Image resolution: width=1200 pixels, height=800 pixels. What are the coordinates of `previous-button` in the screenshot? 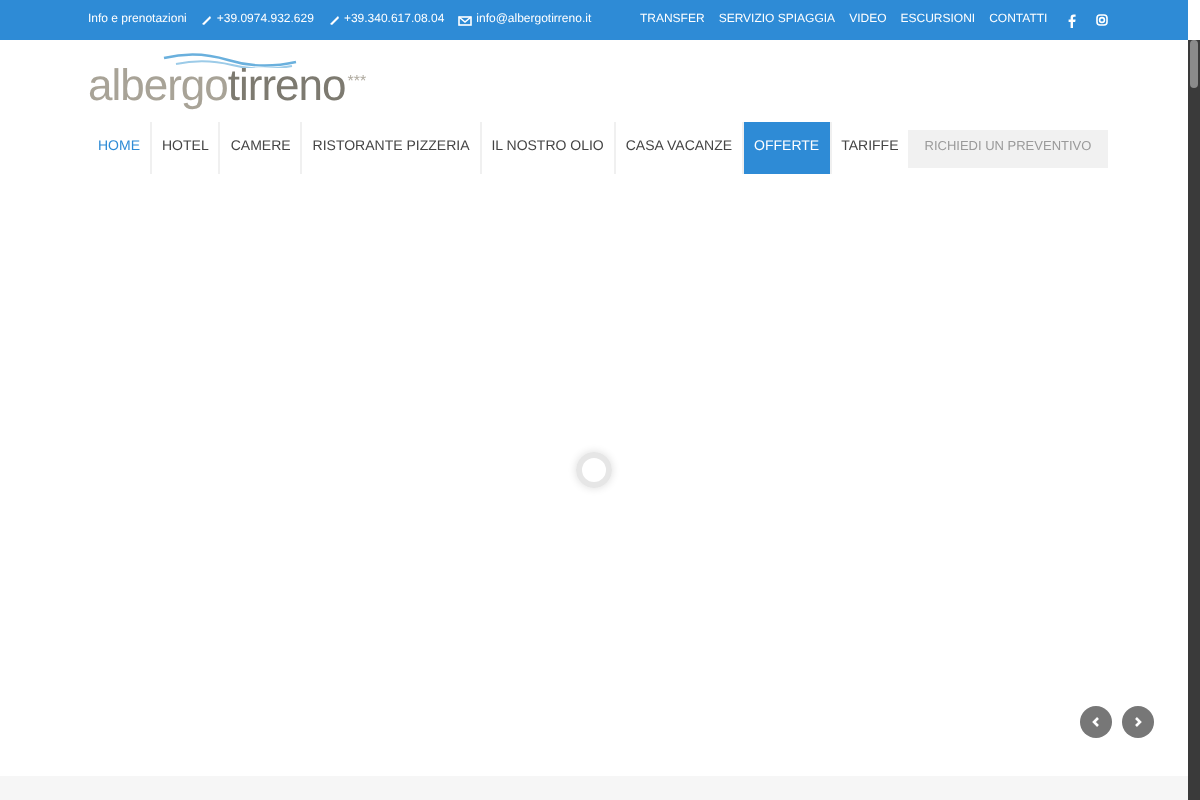 It's located at (1096, 722).